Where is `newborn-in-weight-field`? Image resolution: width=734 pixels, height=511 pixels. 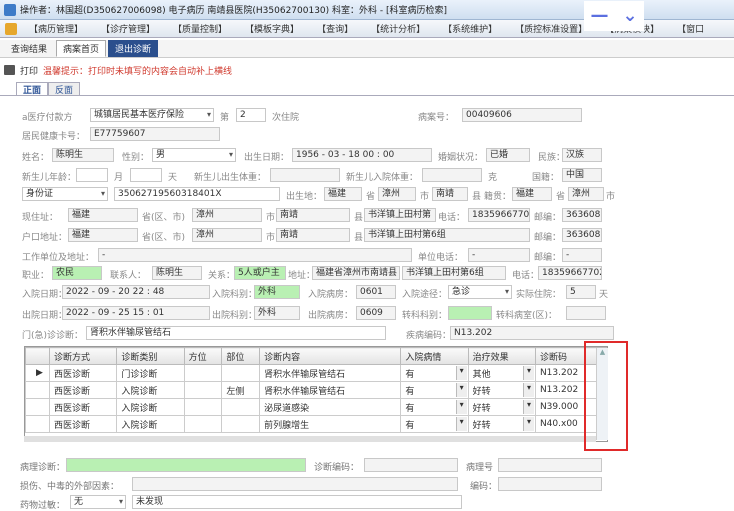
newborn-in-weight-field is located at coordinates (452, 175).